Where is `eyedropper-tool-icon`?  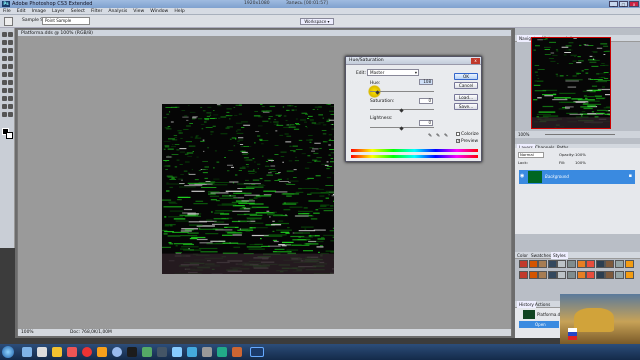
eyedropper-tool-icon is located at coordinates (8, 21).